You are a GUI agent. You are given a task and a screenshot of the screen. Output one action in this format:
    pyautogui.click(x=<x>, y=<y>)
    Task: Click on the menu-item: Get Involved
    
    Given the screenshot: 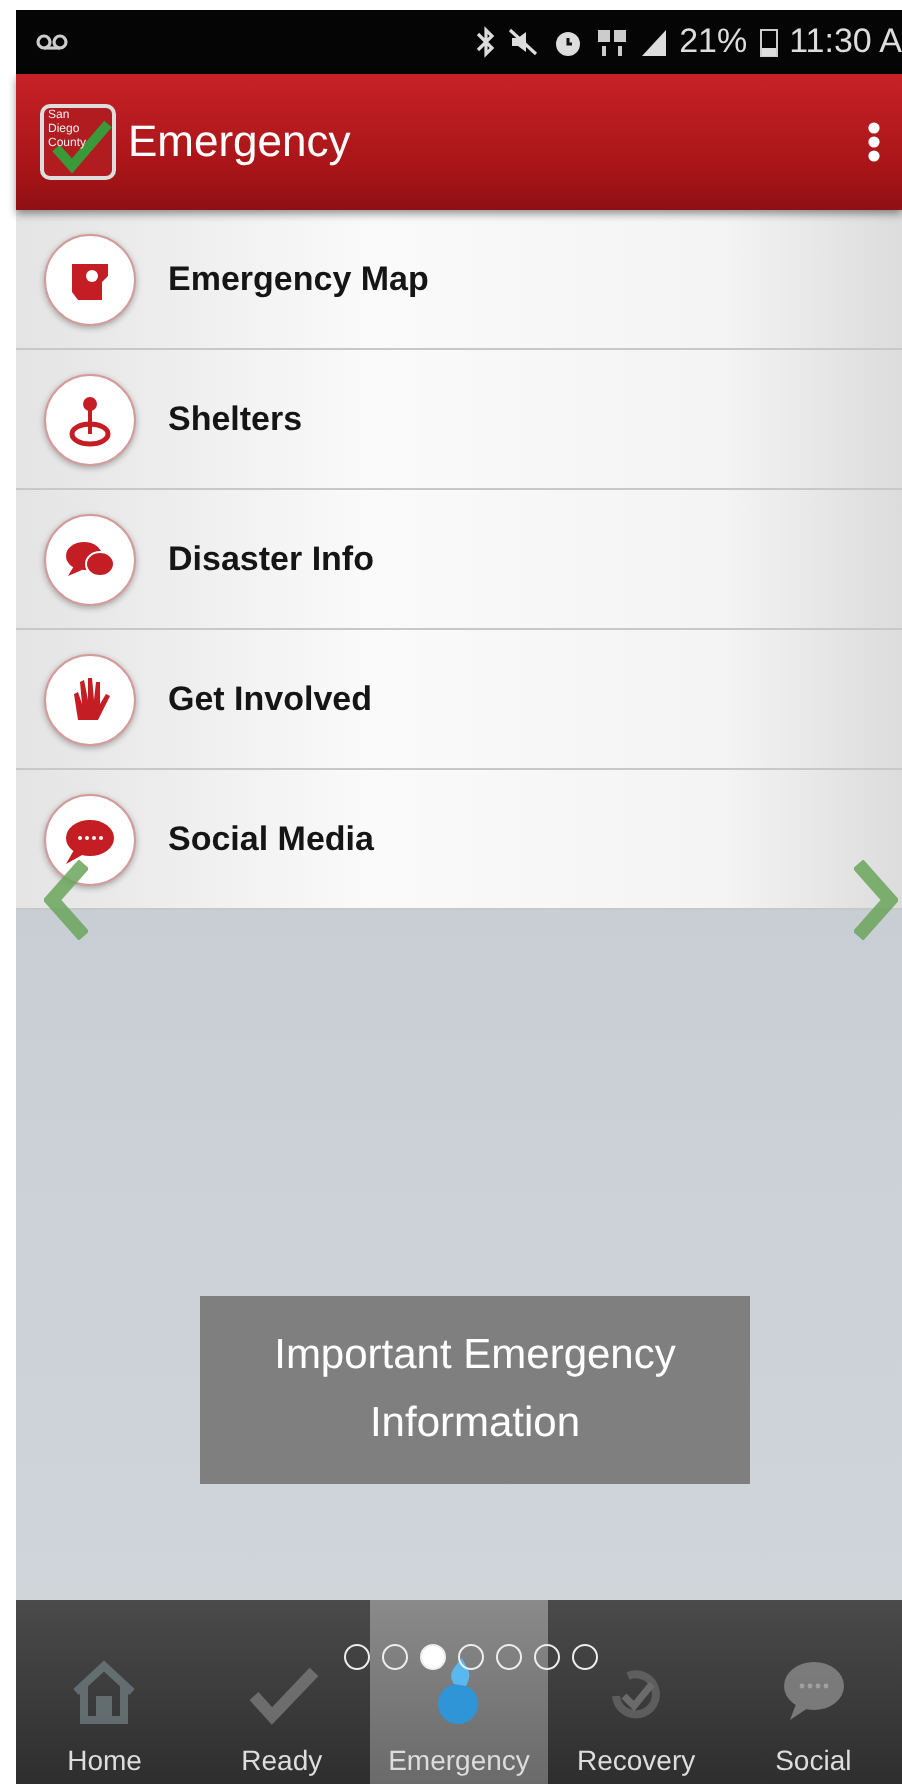 What is the action you would take?
    pyautogui.click(x=459, y=700)
    